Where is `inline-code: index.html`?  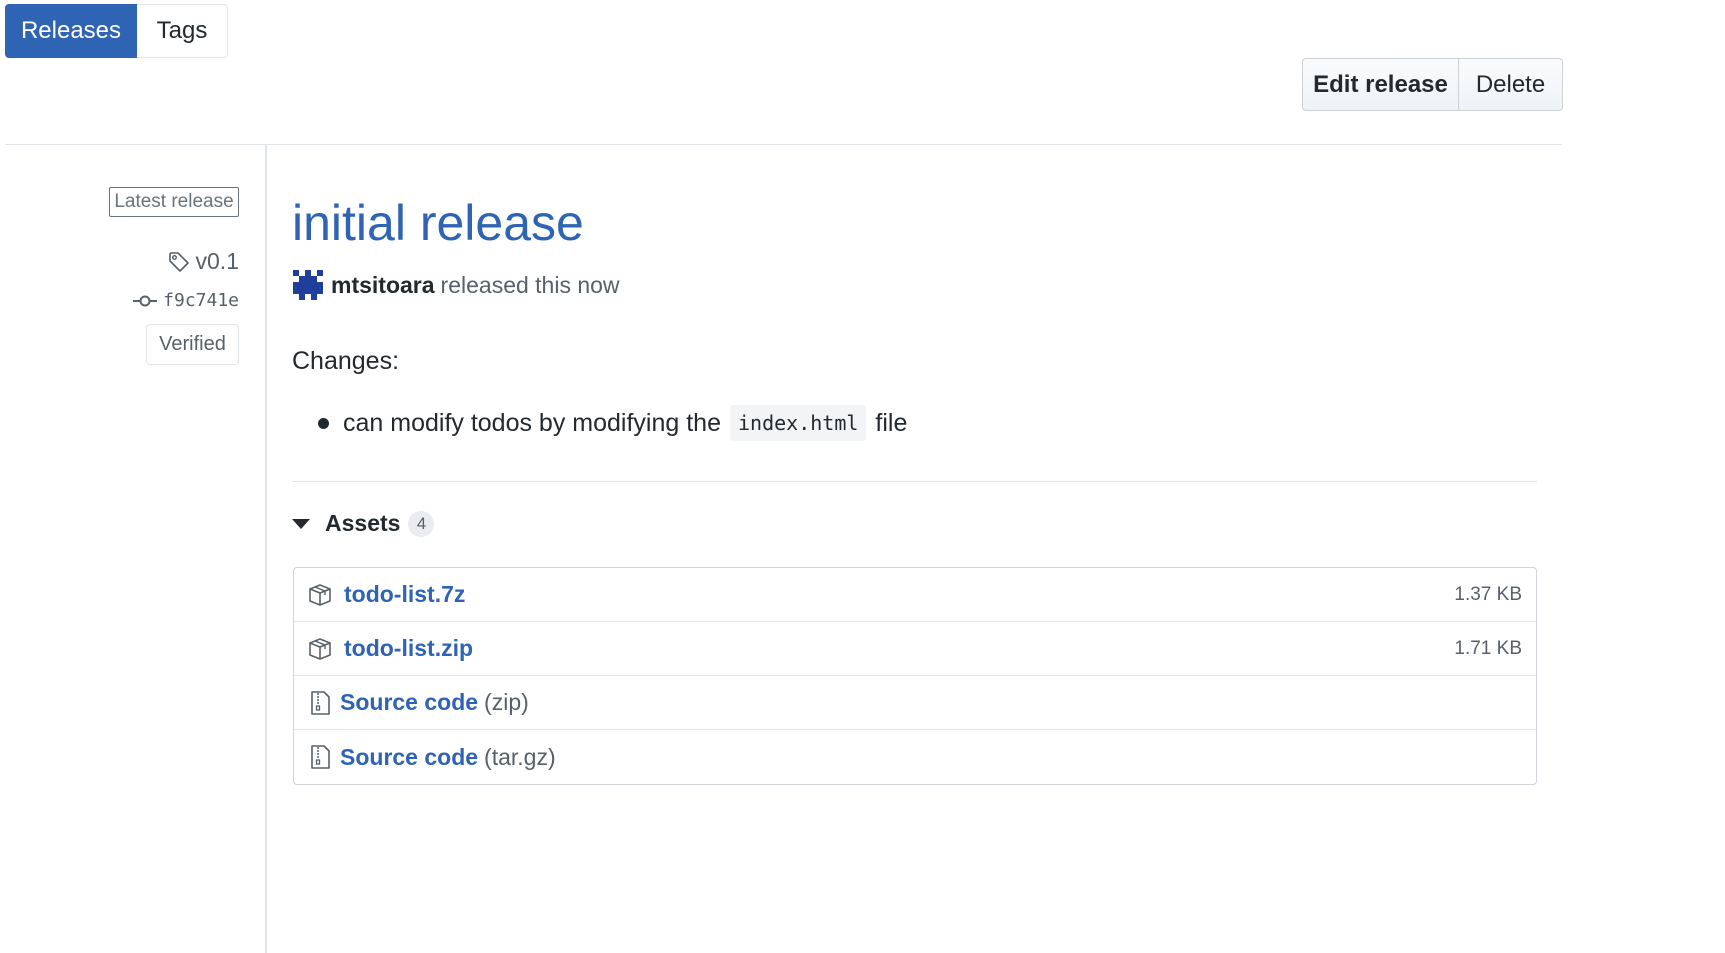
inline-code: index.html is located at coordinates (798, 423).